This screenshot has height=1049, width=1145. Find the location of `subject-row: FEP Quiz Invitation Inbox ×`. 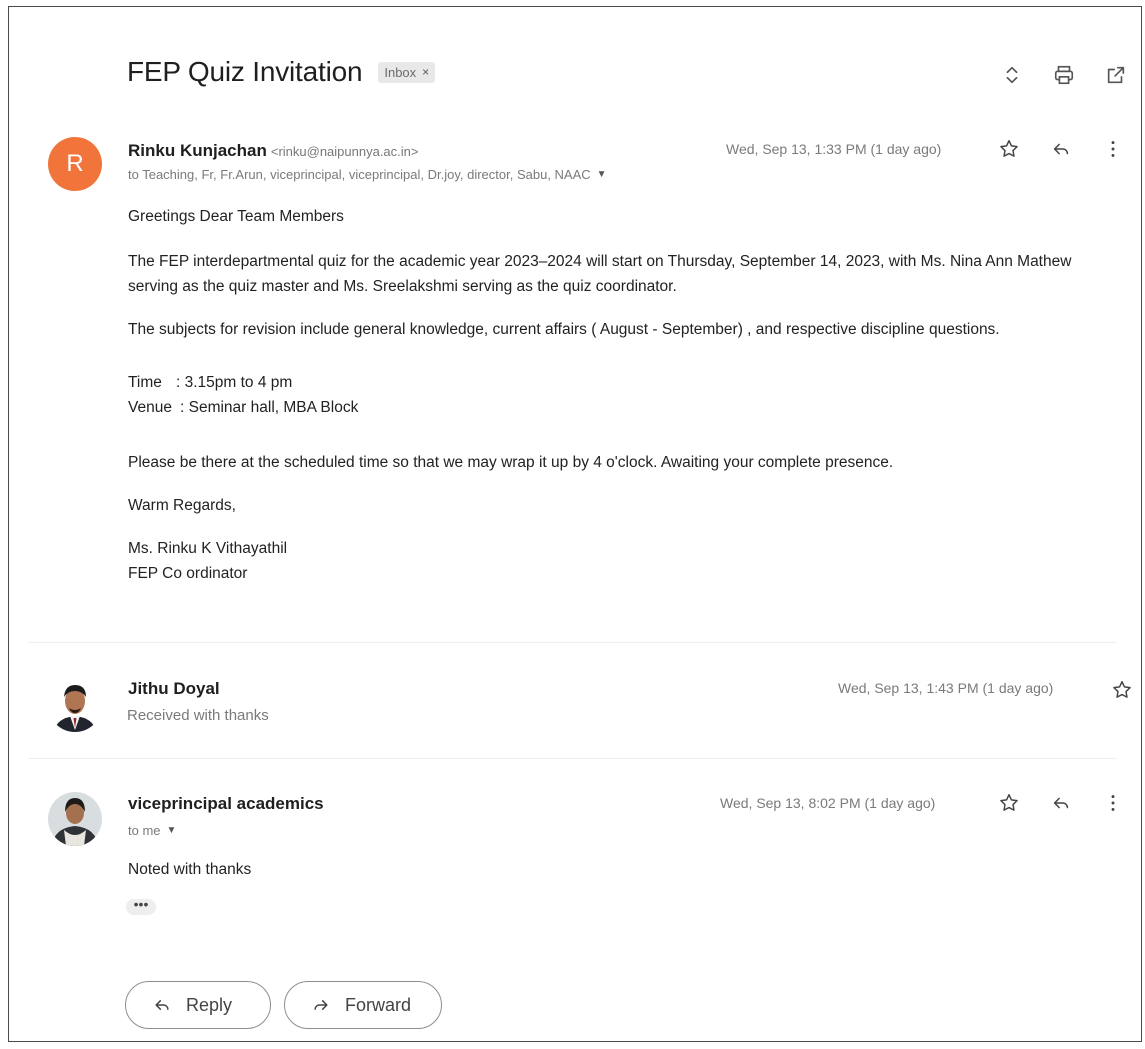

subject-row: FEP Quiz Invitation Inbox × is located at coordinates (281, 72).